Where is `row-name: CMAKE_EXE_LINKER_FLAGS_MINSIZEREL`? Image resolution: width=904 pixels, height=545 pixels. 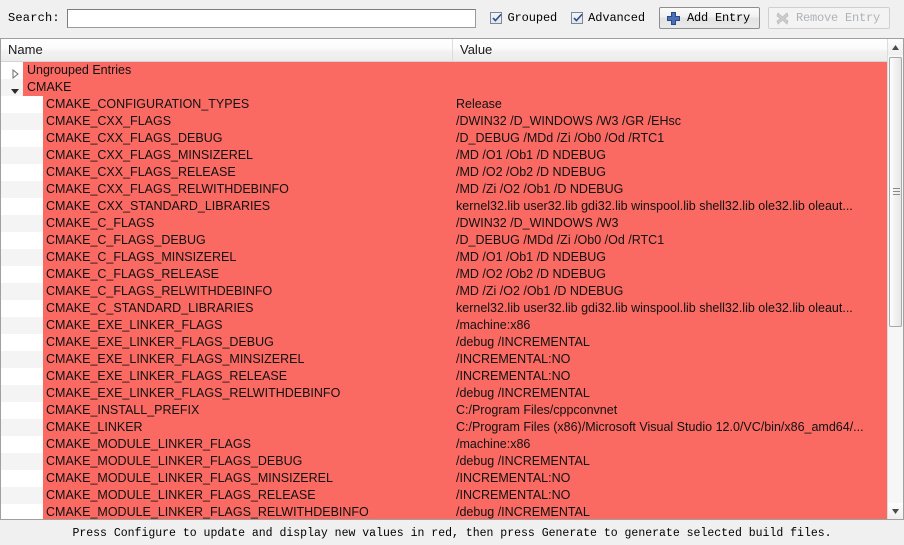
row-name: CMAKE_EXE_LINKER_FLAGS_MINSIZEREL is located at coordinates (175, 359).